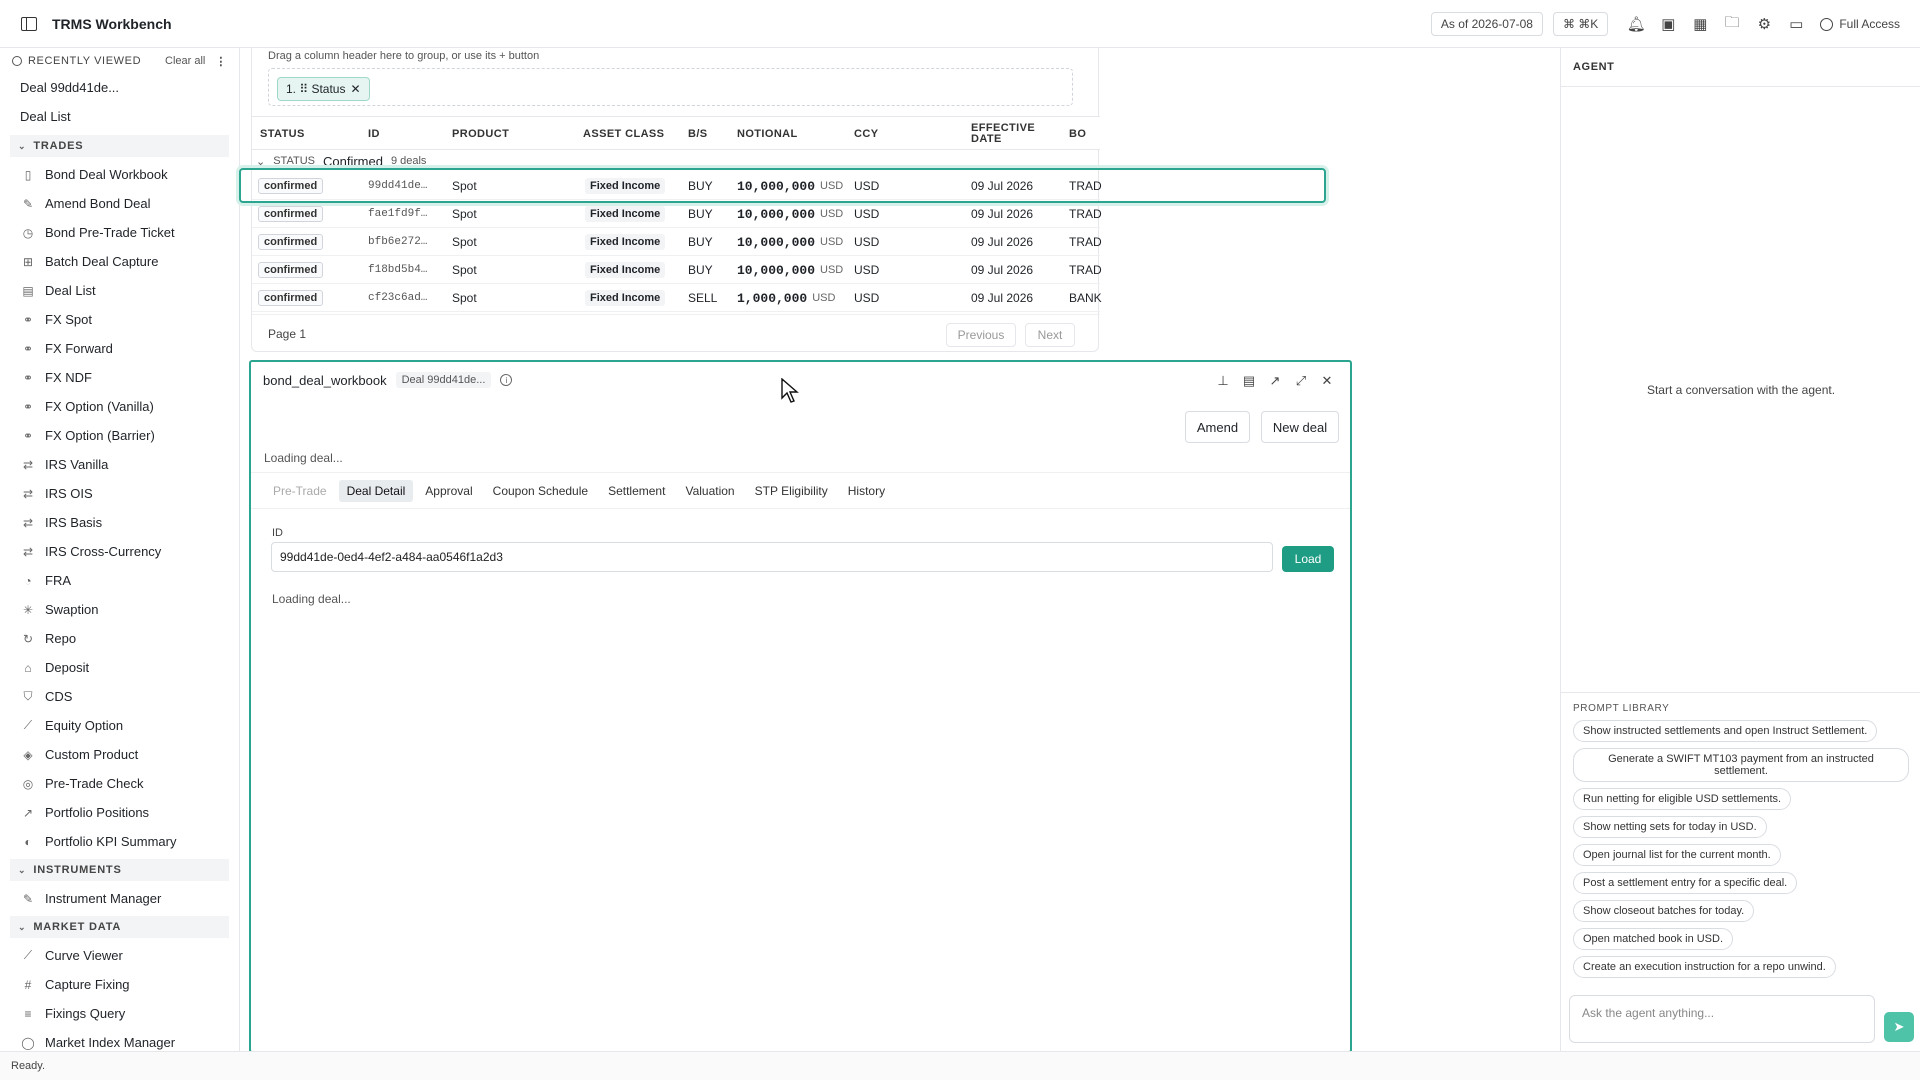 The image size is (1920, 1080). What do you see at coordinates (1300, 427) in the screenshot?
I see `new-deal-button: New deal` at bounding box center [1300, 427].